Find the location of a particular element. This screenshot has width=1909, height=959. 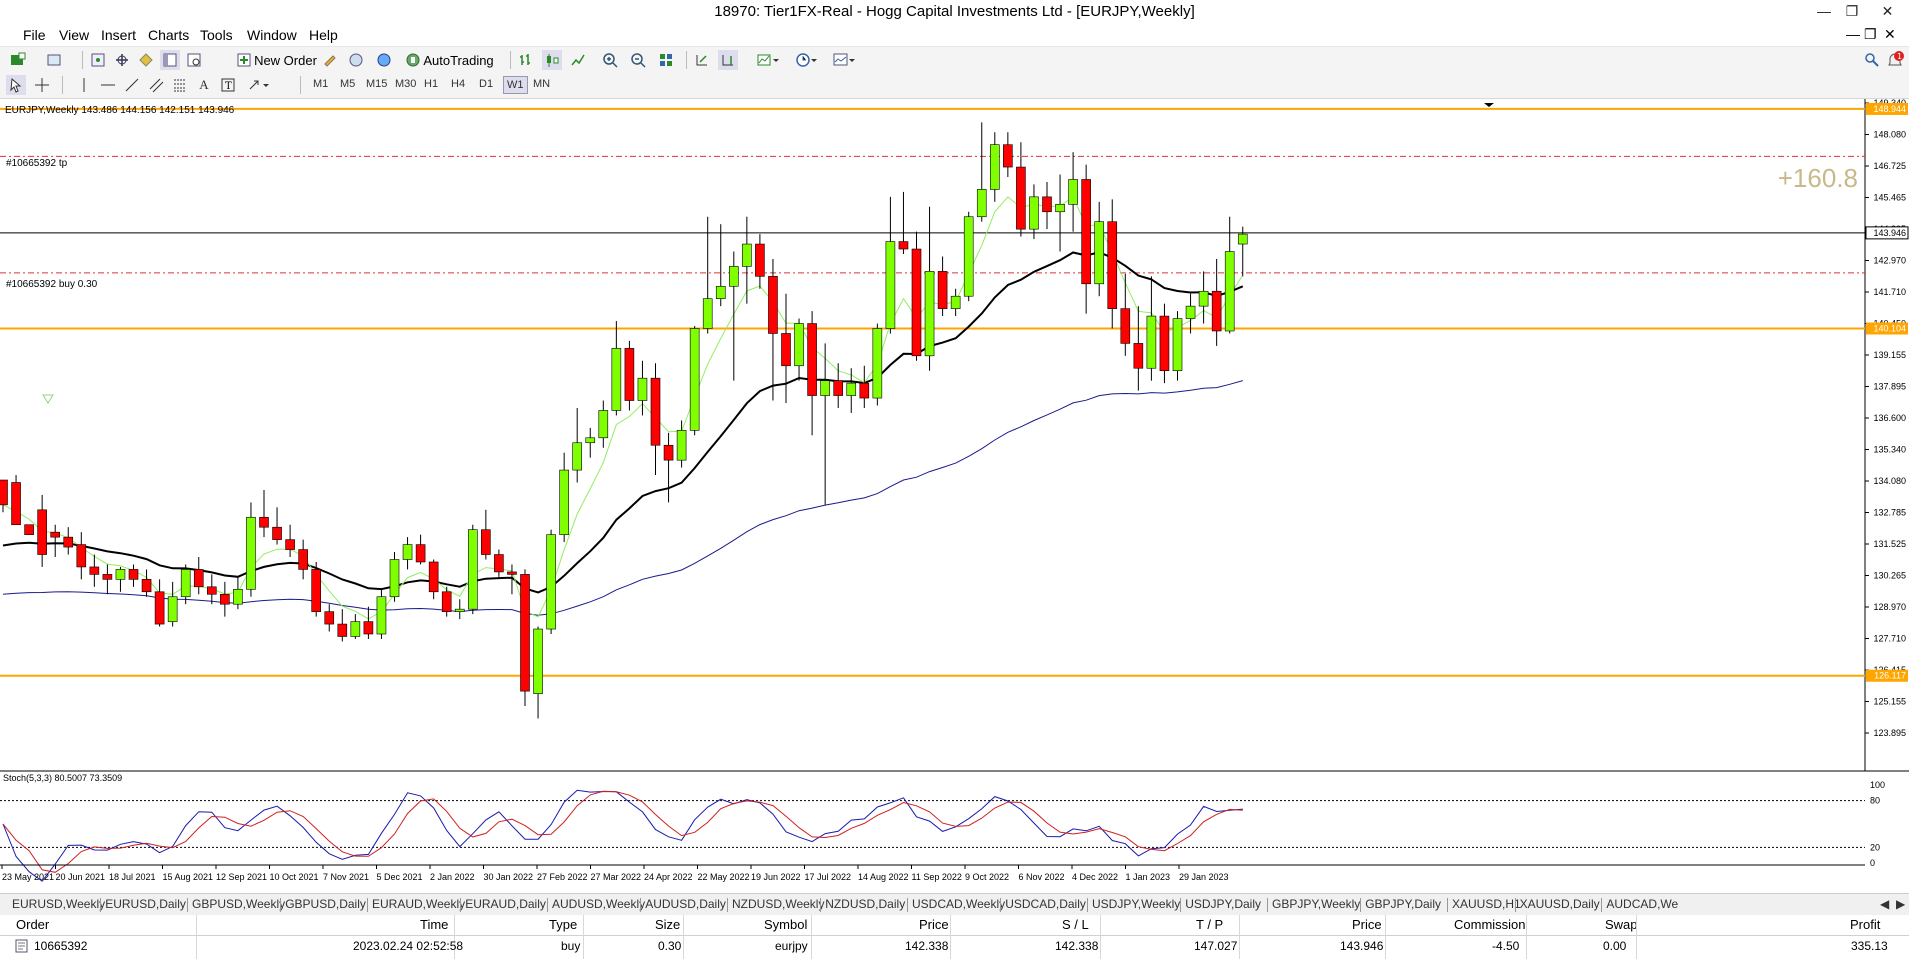

timeframe-w1: W1 is located at coordinates (515, 85).